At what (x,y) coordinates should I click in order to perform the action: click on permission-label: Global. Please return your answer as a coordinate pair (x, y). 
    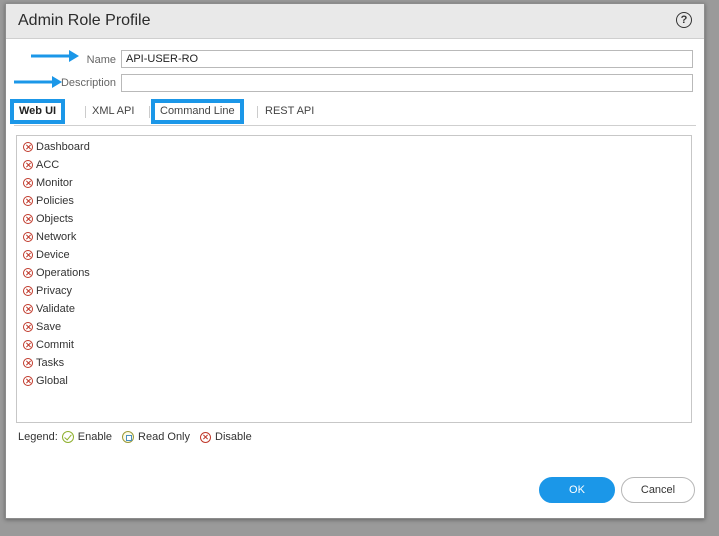
    Looking at the image, I should click on (52, 381).